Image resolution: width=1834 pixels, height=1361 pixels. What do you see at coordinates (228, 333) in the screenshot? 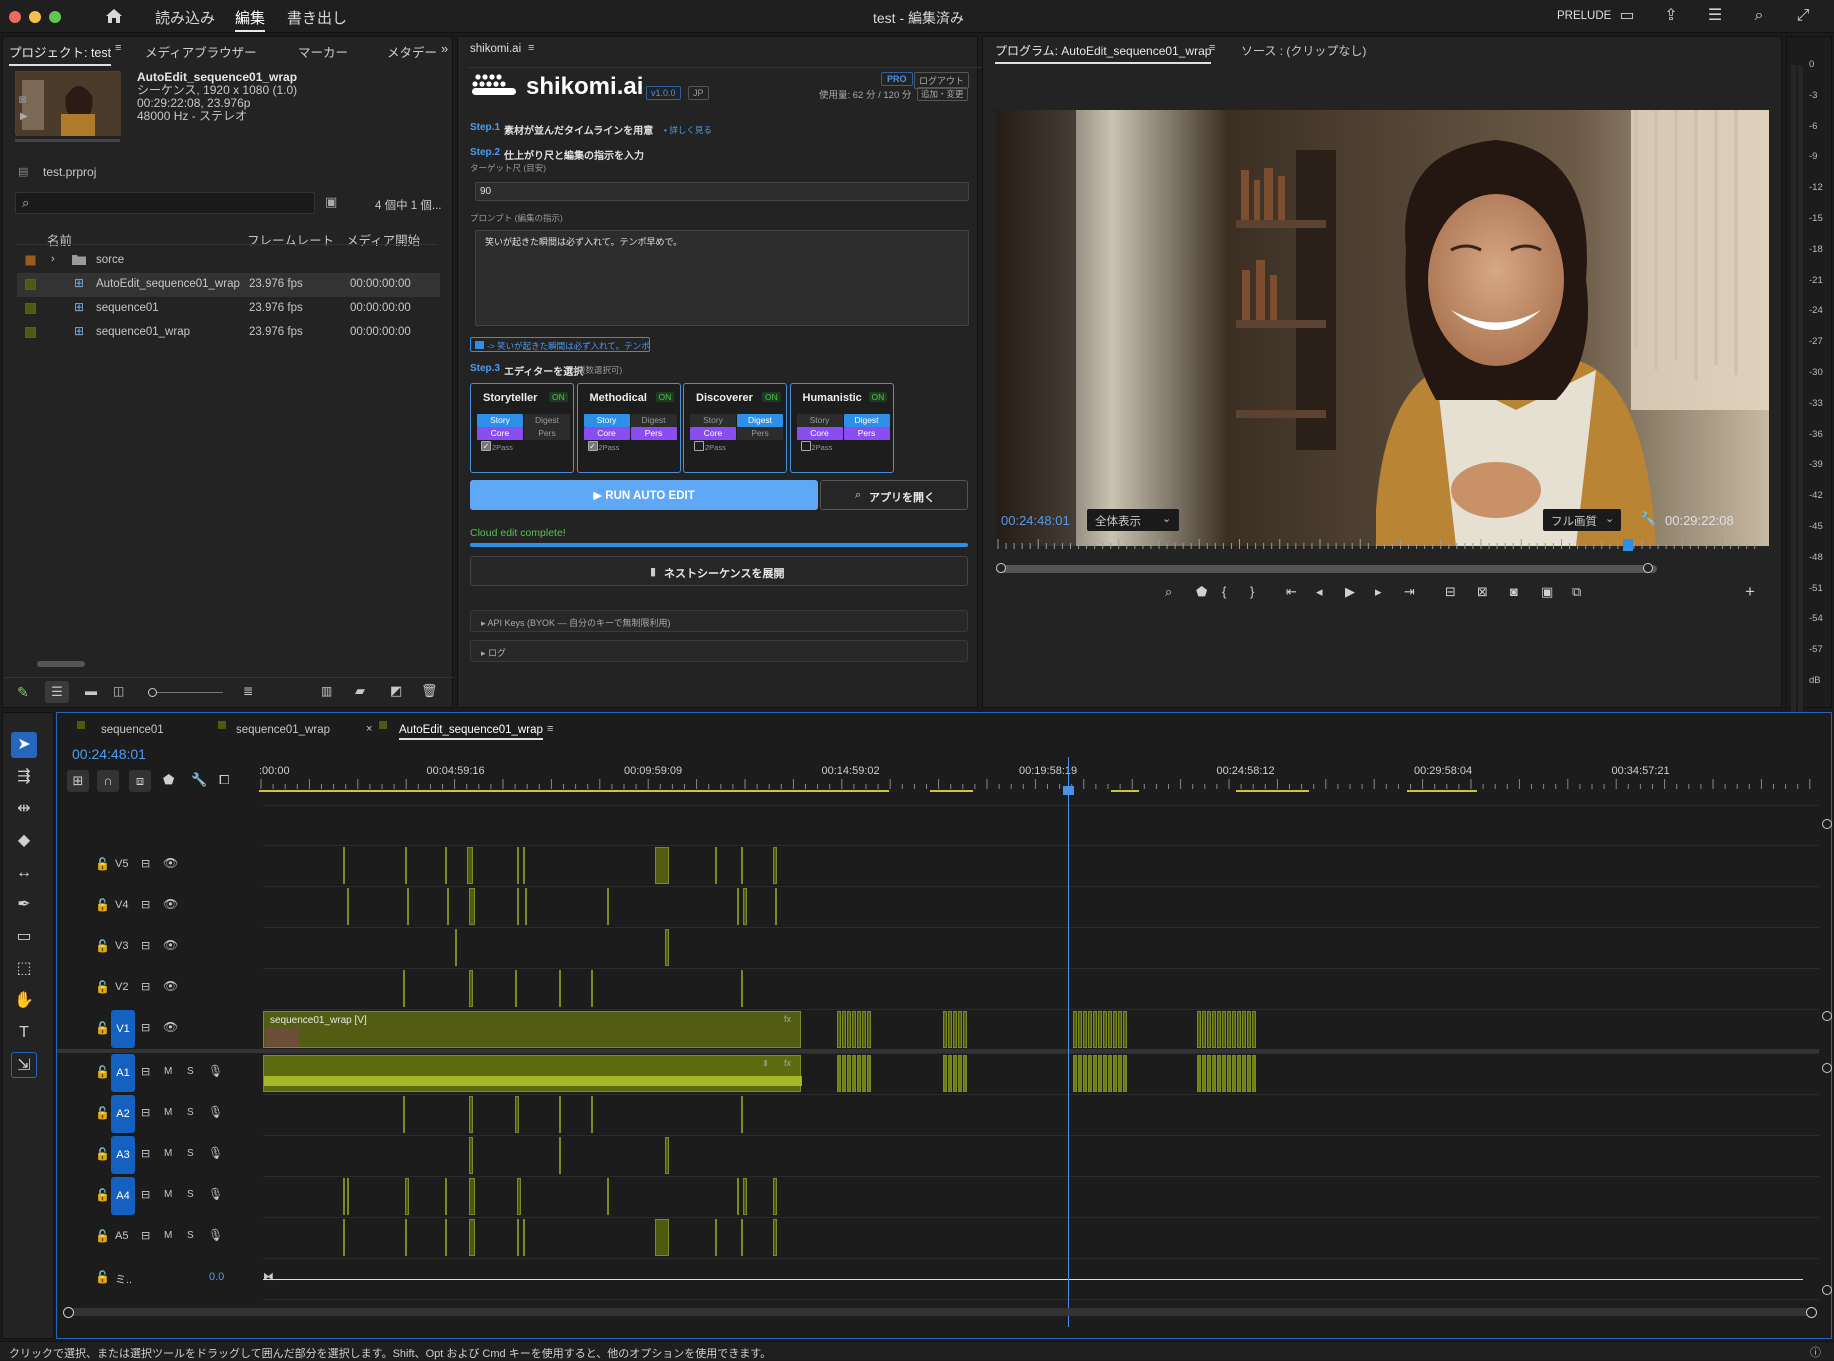
I see `list-item: ⊞ sequence01_wrap 23.976 fps 00:00:00:00` at bounding box center [228, 333].